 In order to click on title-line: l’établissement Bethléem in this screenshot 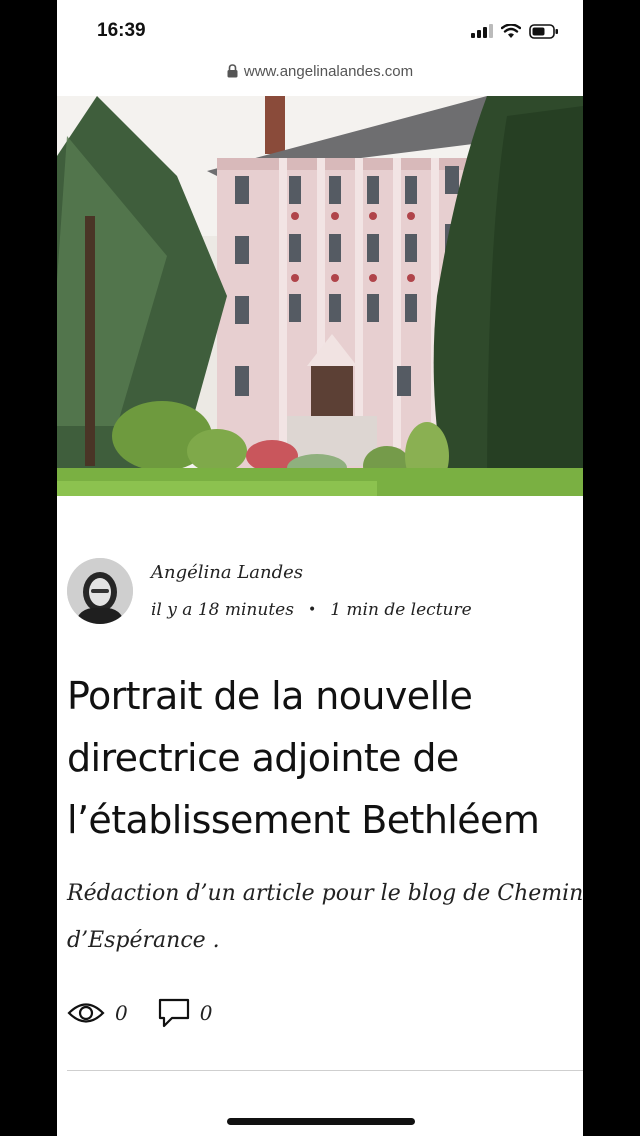, I will do `click(303, 820)`.